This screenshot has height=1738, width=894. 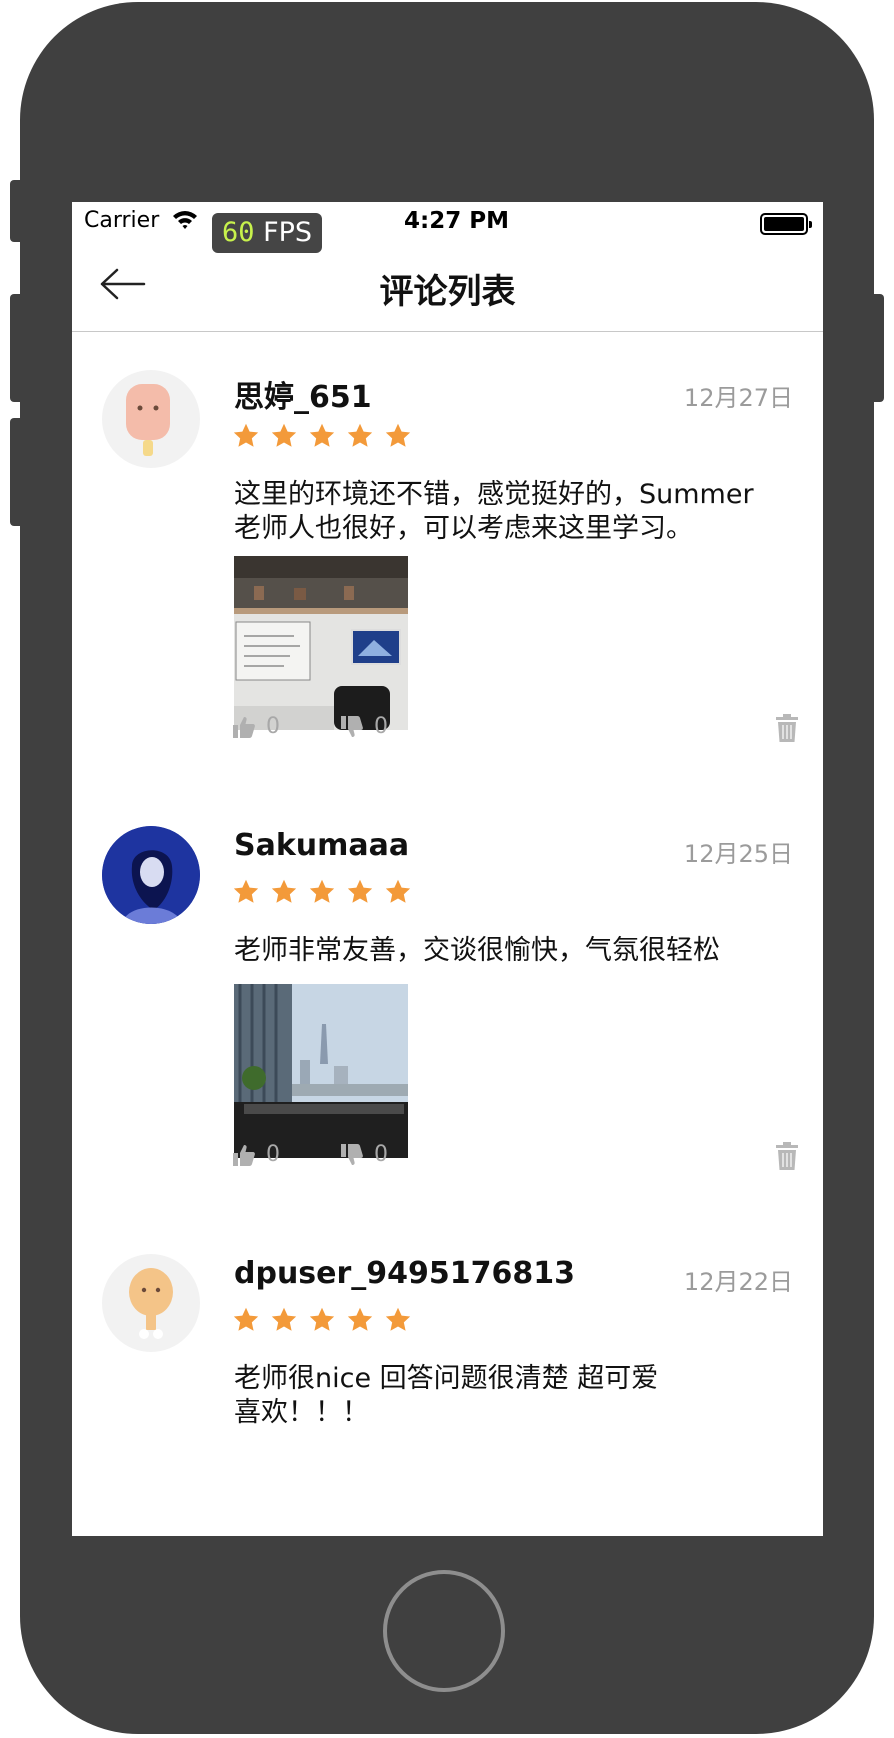 I want to click on status-bar: Carrier 60 FPS 4:27 PM, so click(x=447, y=227).